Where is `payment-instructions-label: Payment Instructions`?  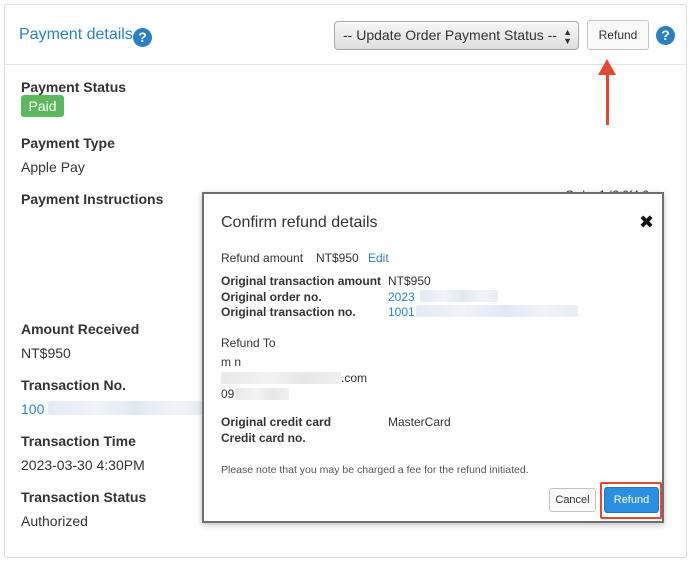
payment-instructions-label: Payment Instructions is located at coordinates (92, 199).